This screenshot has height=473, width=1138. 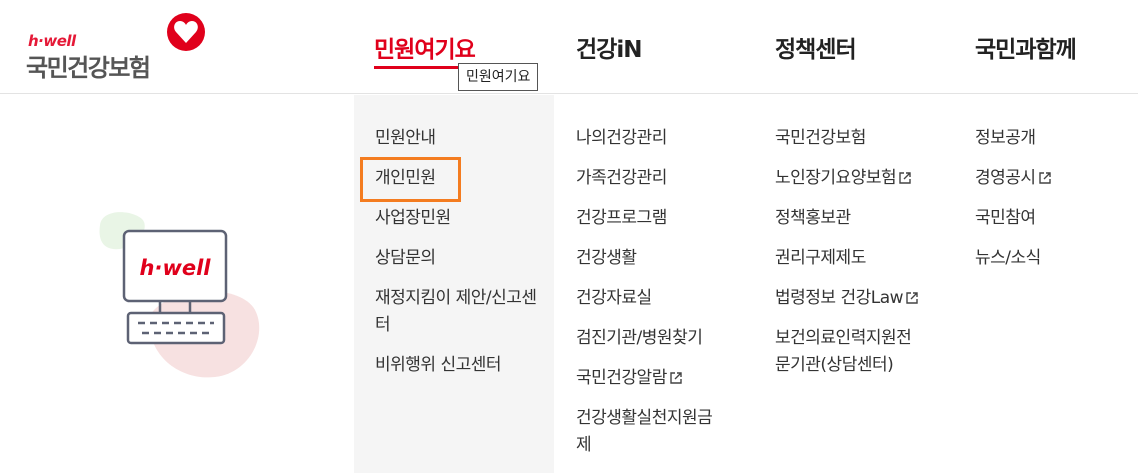 I want to click on menu-link-finance-report: 재정지킴이 제안/신고센터, so click(x=457, y=312).